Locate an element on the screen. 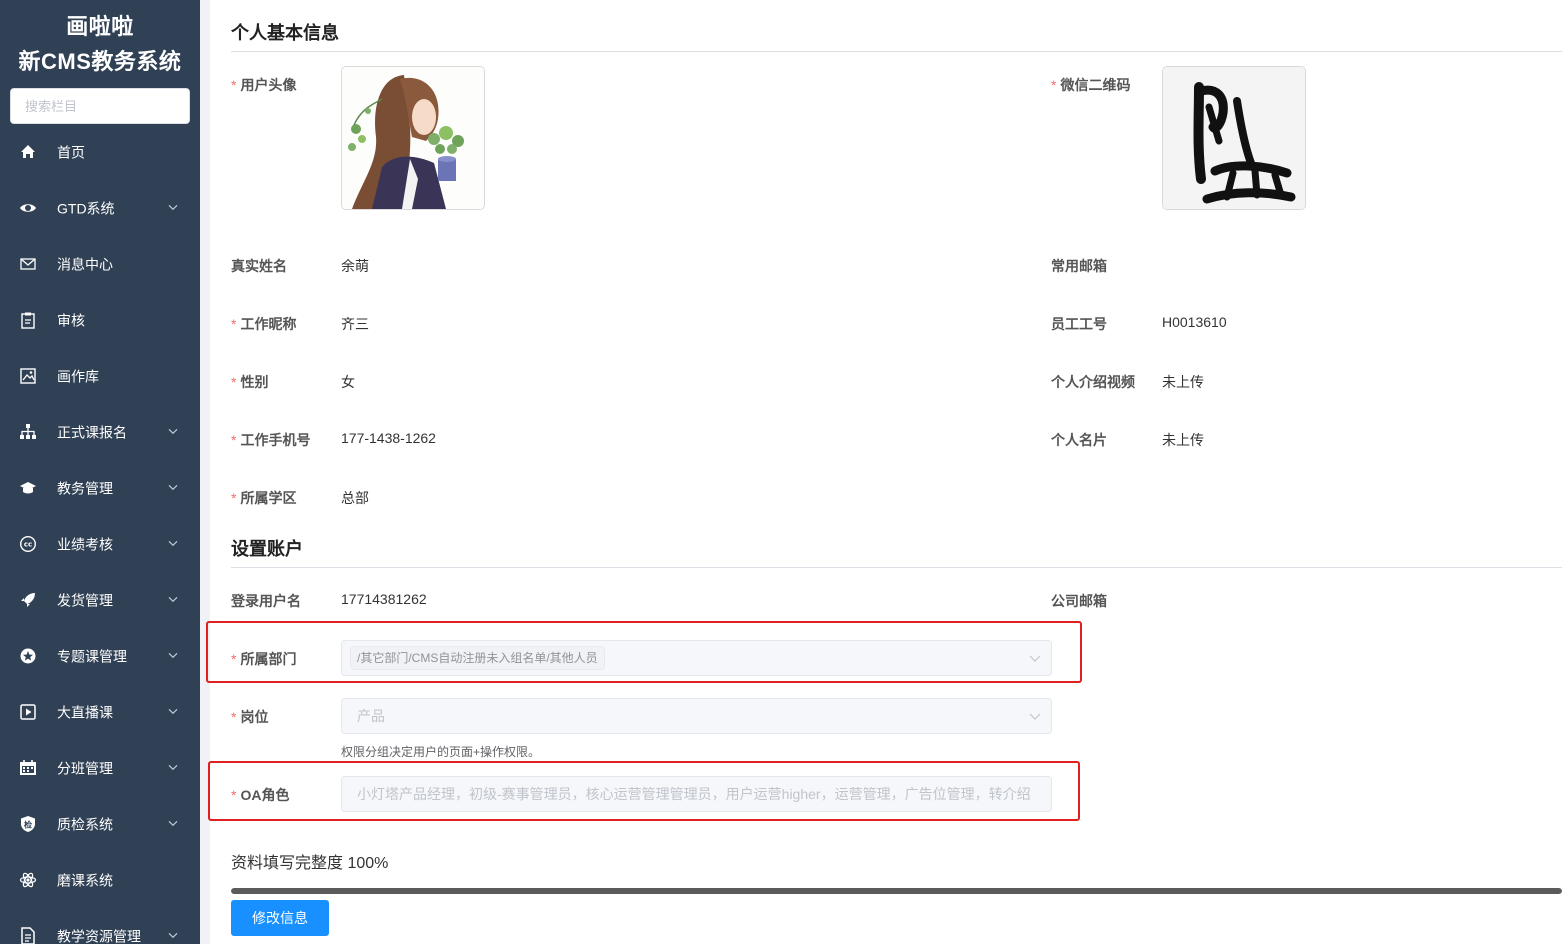 The height and width of the screenshot is (944, 1562). sidebar-item-6: 教务管理 is located at coordinates (100, 488).